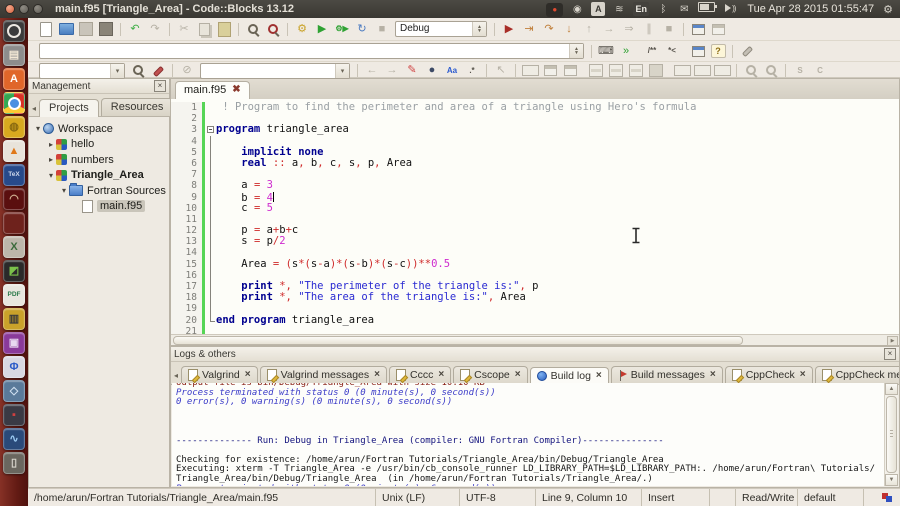 The height and width of the screenshot is (506, 900). Describe the element at coordinates (99, 176) in the screenshot. I see `tree-item-triangle-area: ▾ Triangle_Area` at that location.